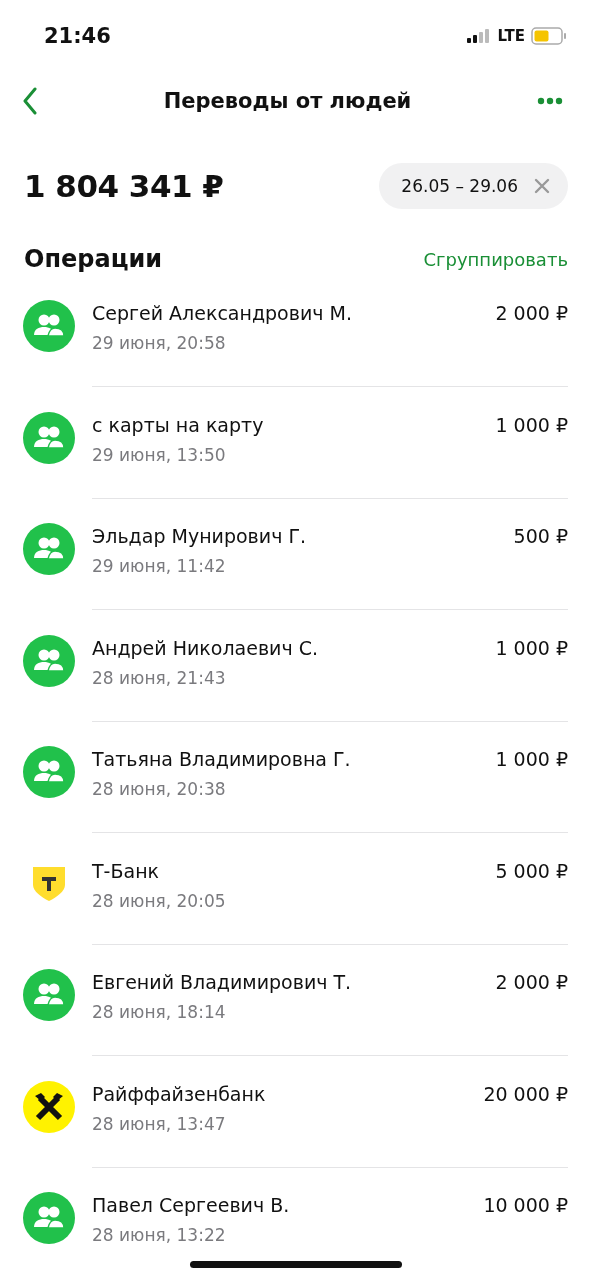 This screenshot has height=1280, width=591. I want to click on signal-icon, so click(479, 36).